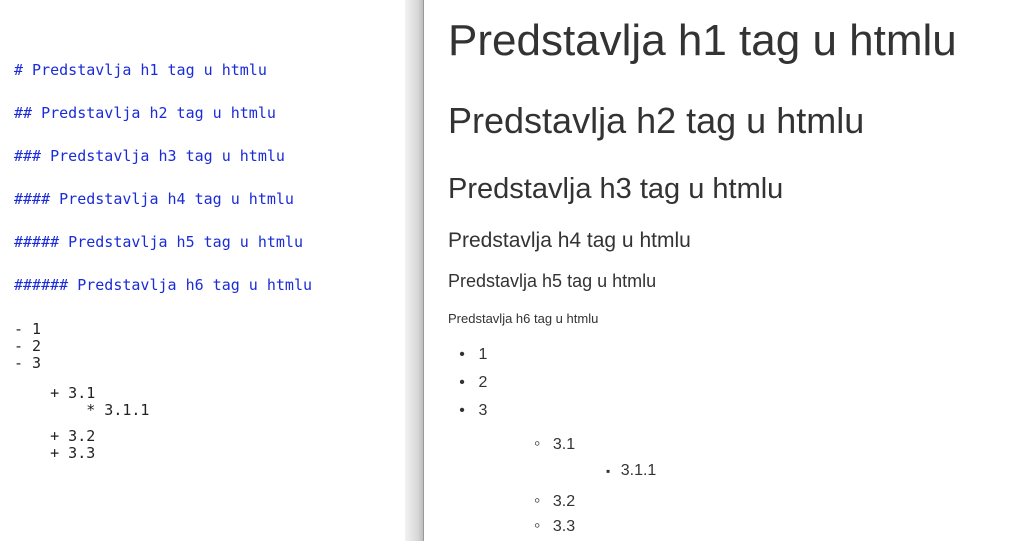 Image resolution: width=1015 pixels, height=541 pixels. Describe the element at coordinates (638, 470) in the screenshot. I see `list-item-label: 3.1.1` at that location.